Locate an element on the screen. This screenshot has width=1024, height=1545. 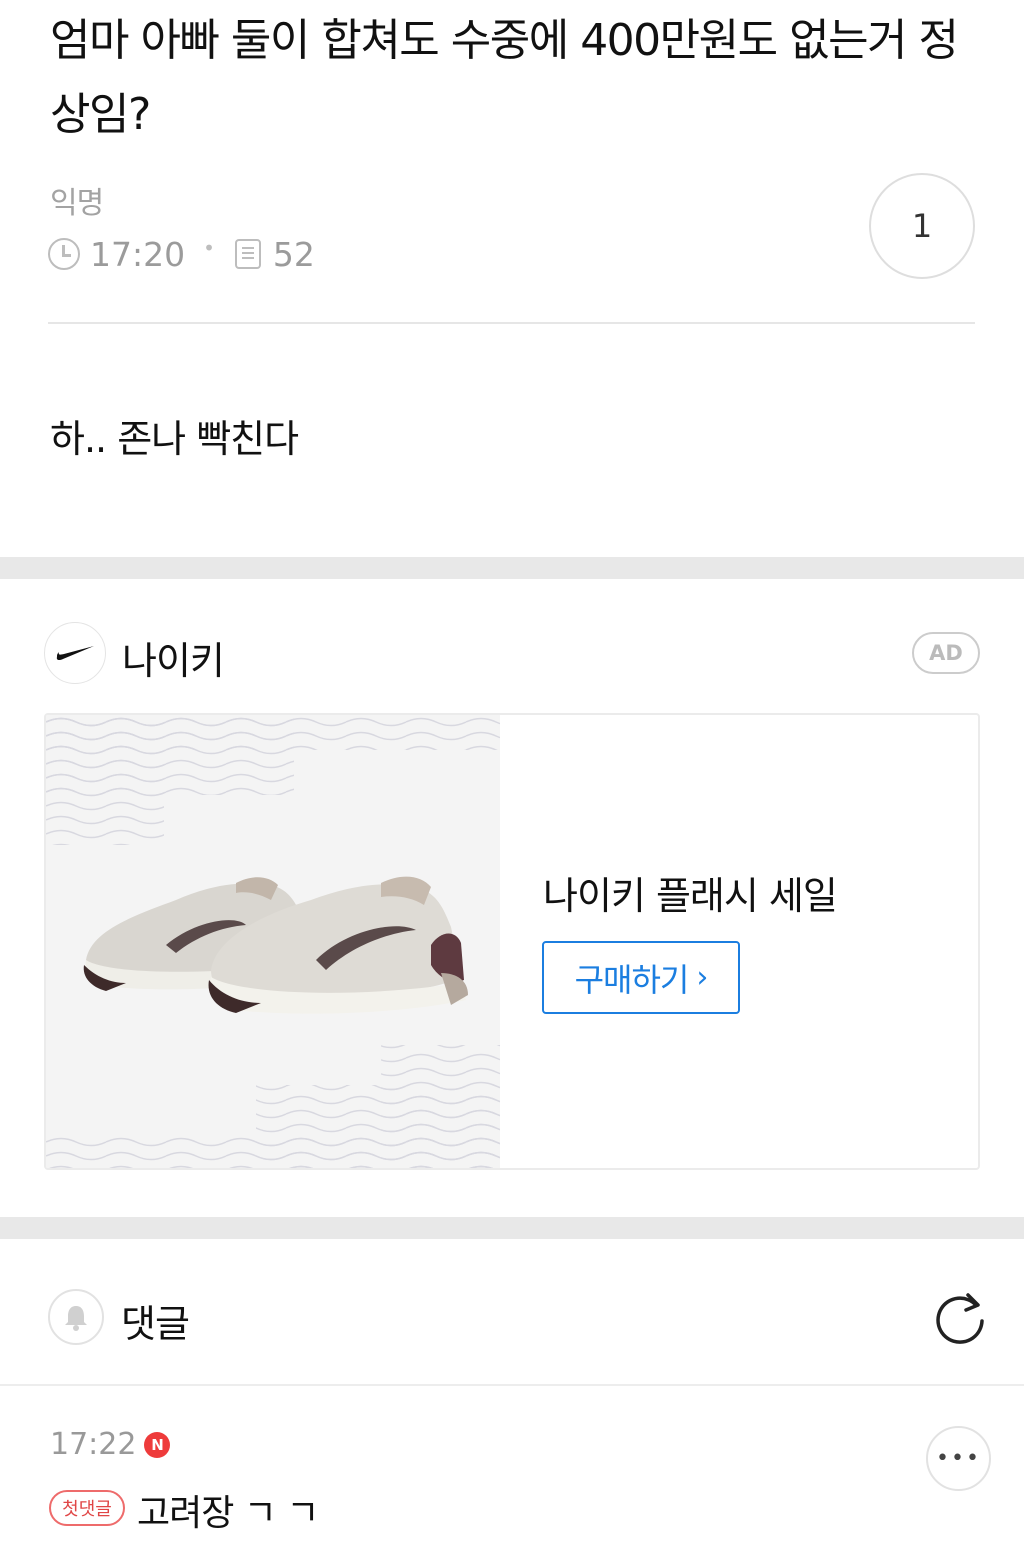
comments-divider is located at coordinates (512, 1385).